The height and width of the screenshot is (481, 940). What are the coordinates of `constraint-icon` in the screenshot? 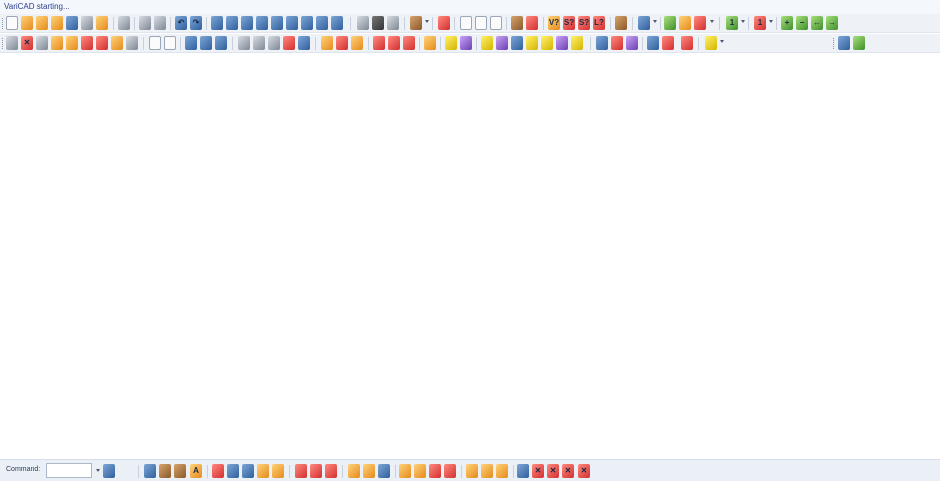 It's located at (466, 43).